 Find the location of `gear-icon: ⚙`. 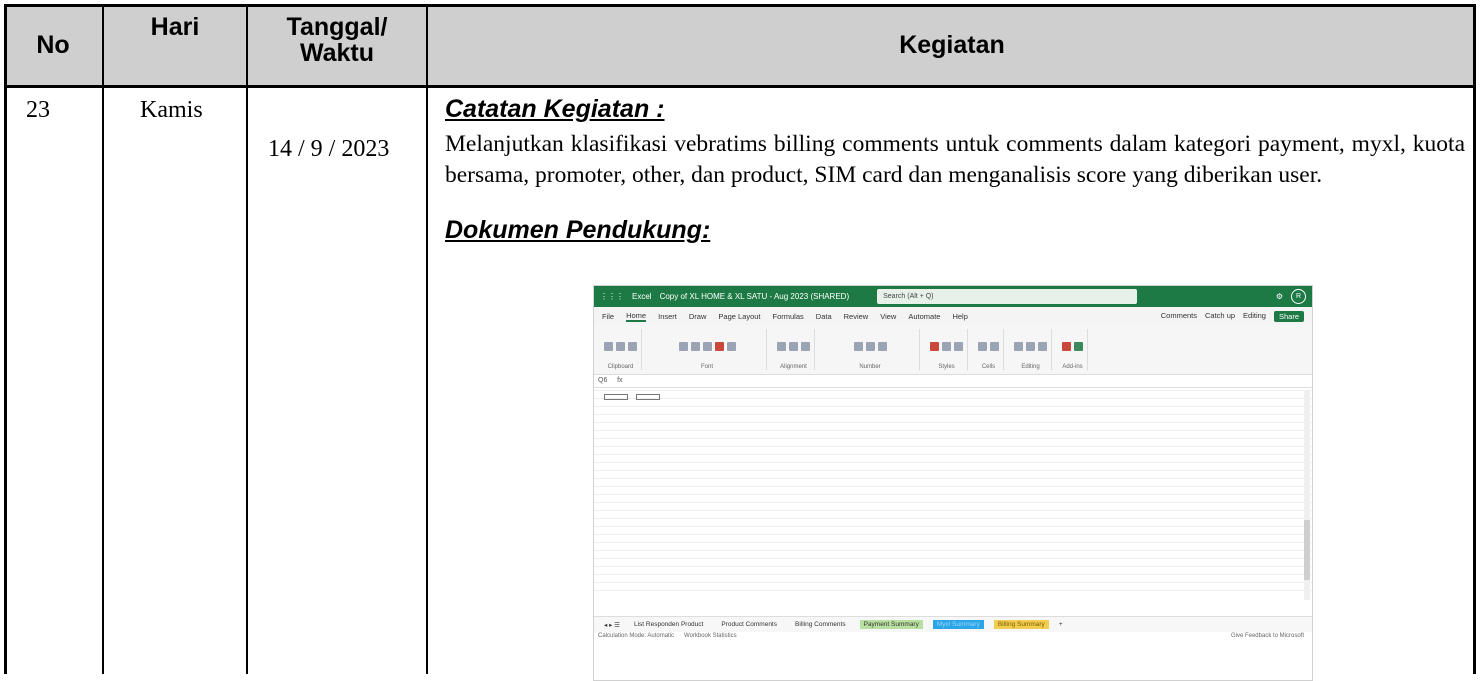

gear-icon: ⚙ is located at coordinates (1279, 296).